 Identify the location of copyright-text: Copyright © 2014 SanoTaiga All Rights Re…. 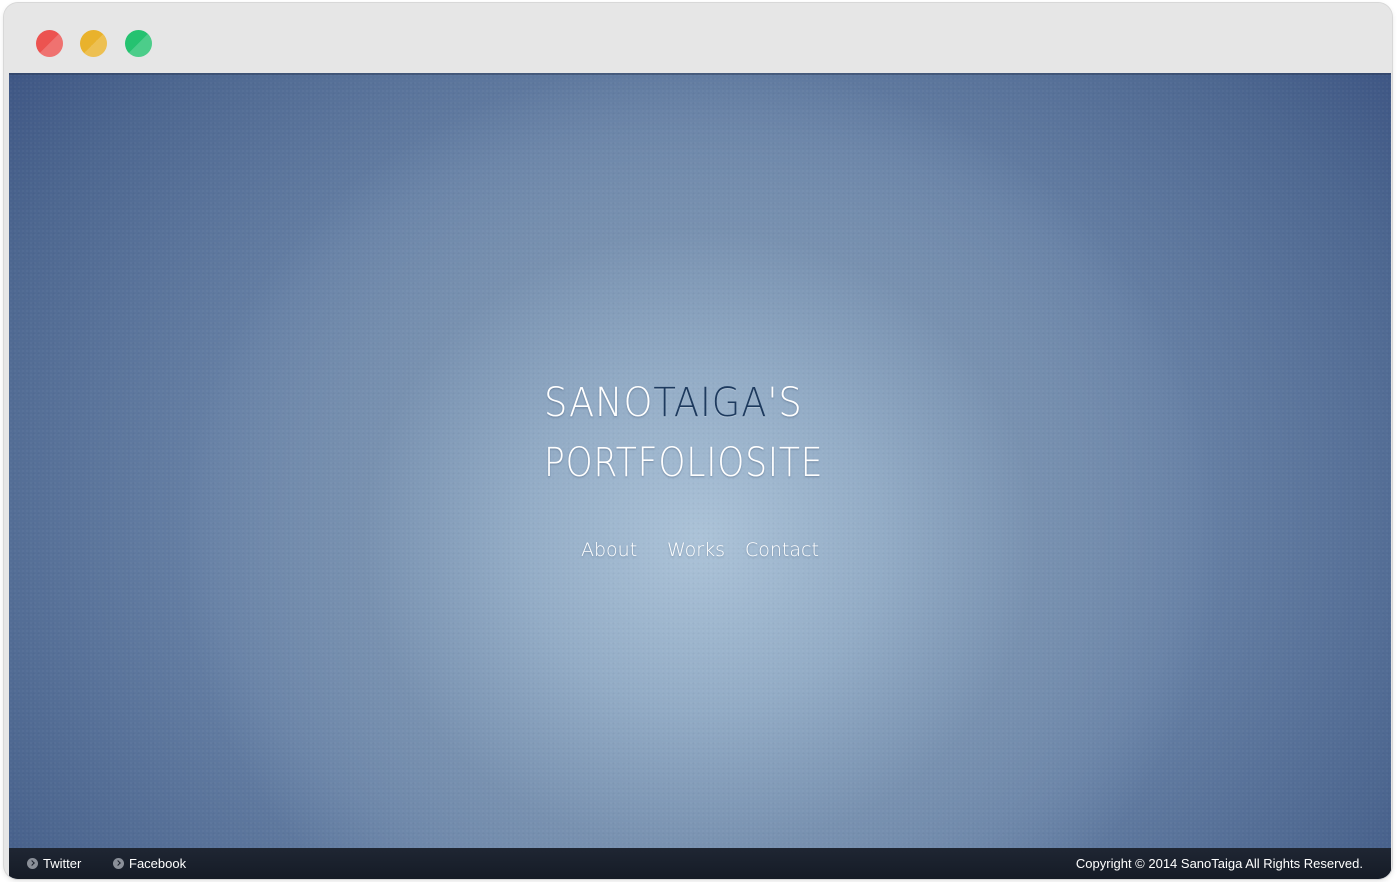
(1219, 863).